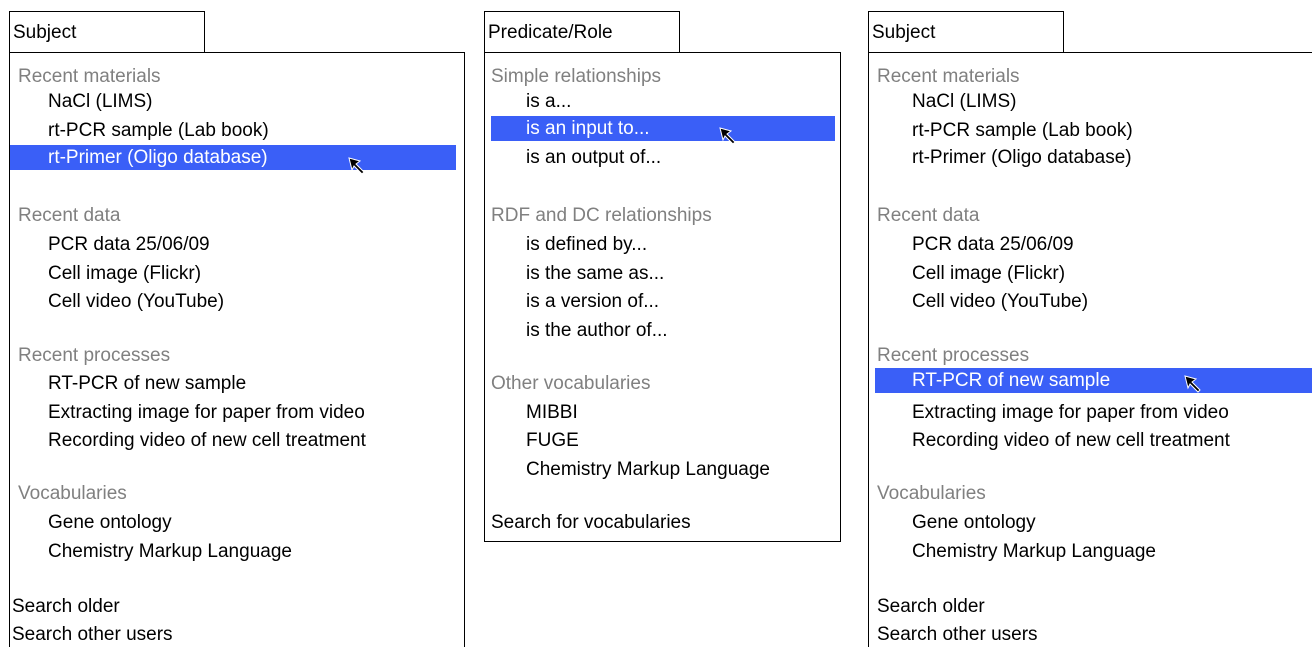 The height and width of the screenshot is (647, 1312). Describe the element at coordinates (552, 412) in the screenshot. I see `list-item-mibbi: MIBBI` at that location.